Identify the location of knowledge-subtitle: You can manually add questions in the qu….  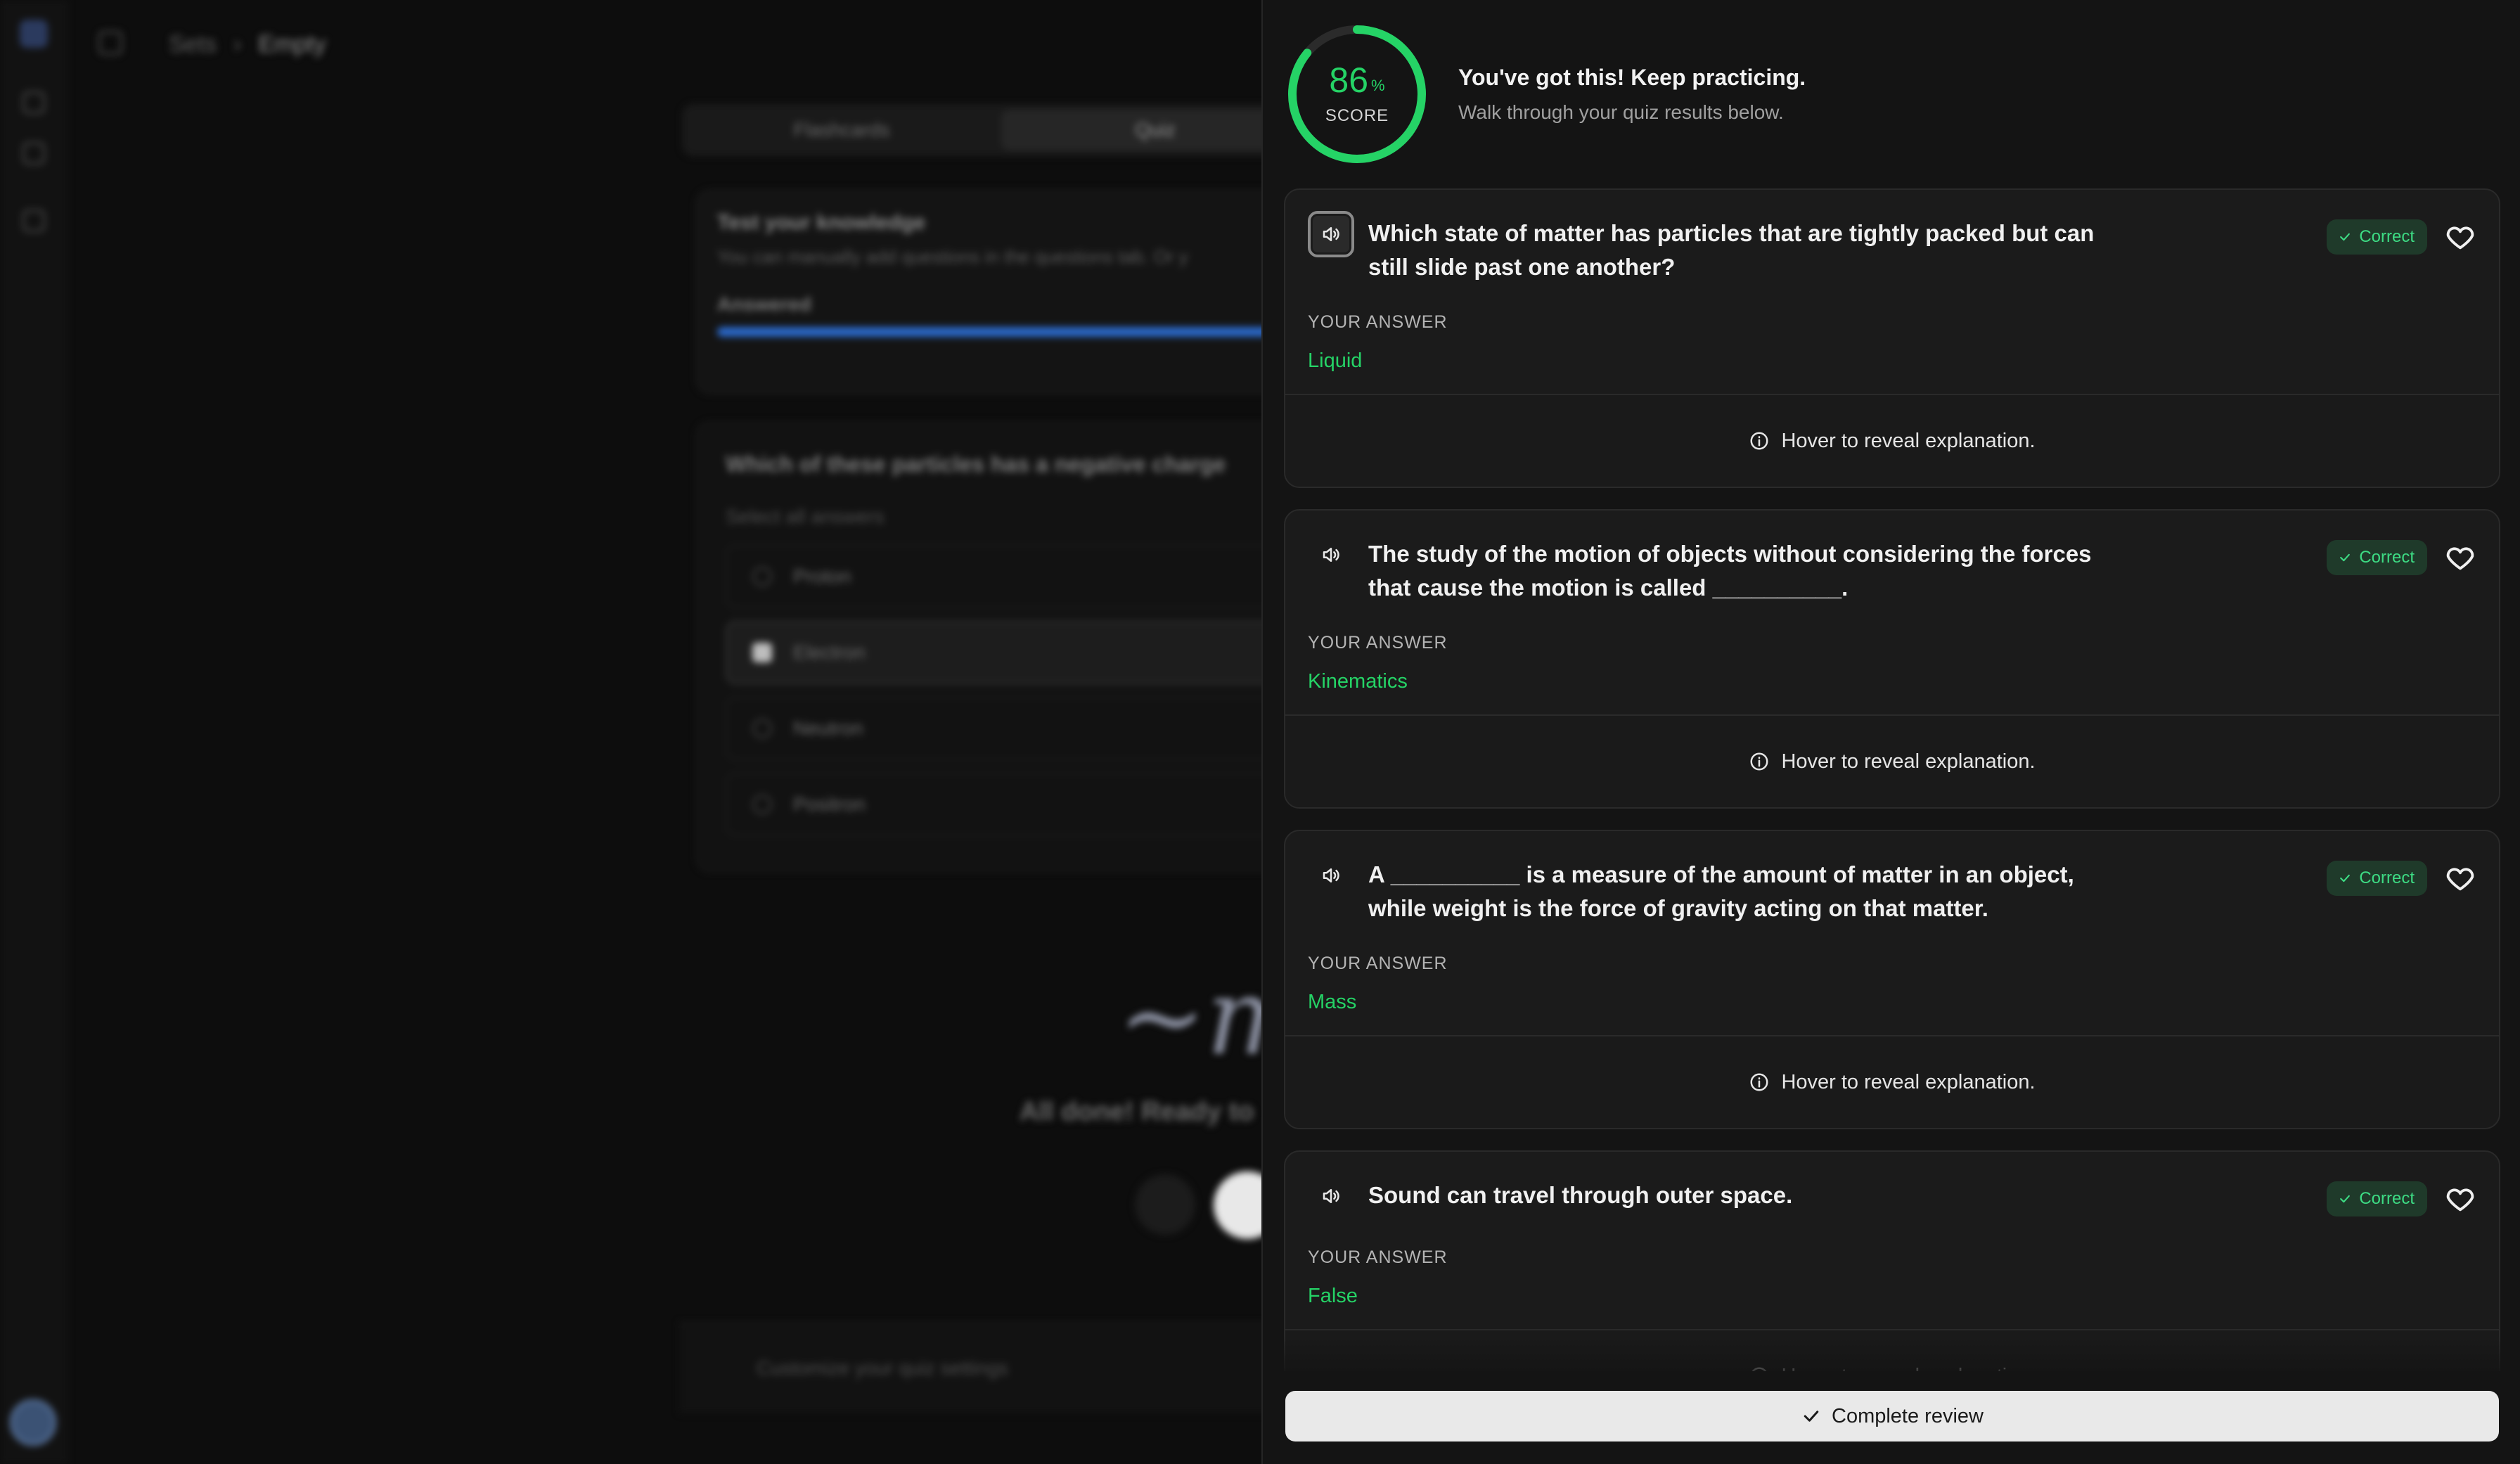
(952, 256).